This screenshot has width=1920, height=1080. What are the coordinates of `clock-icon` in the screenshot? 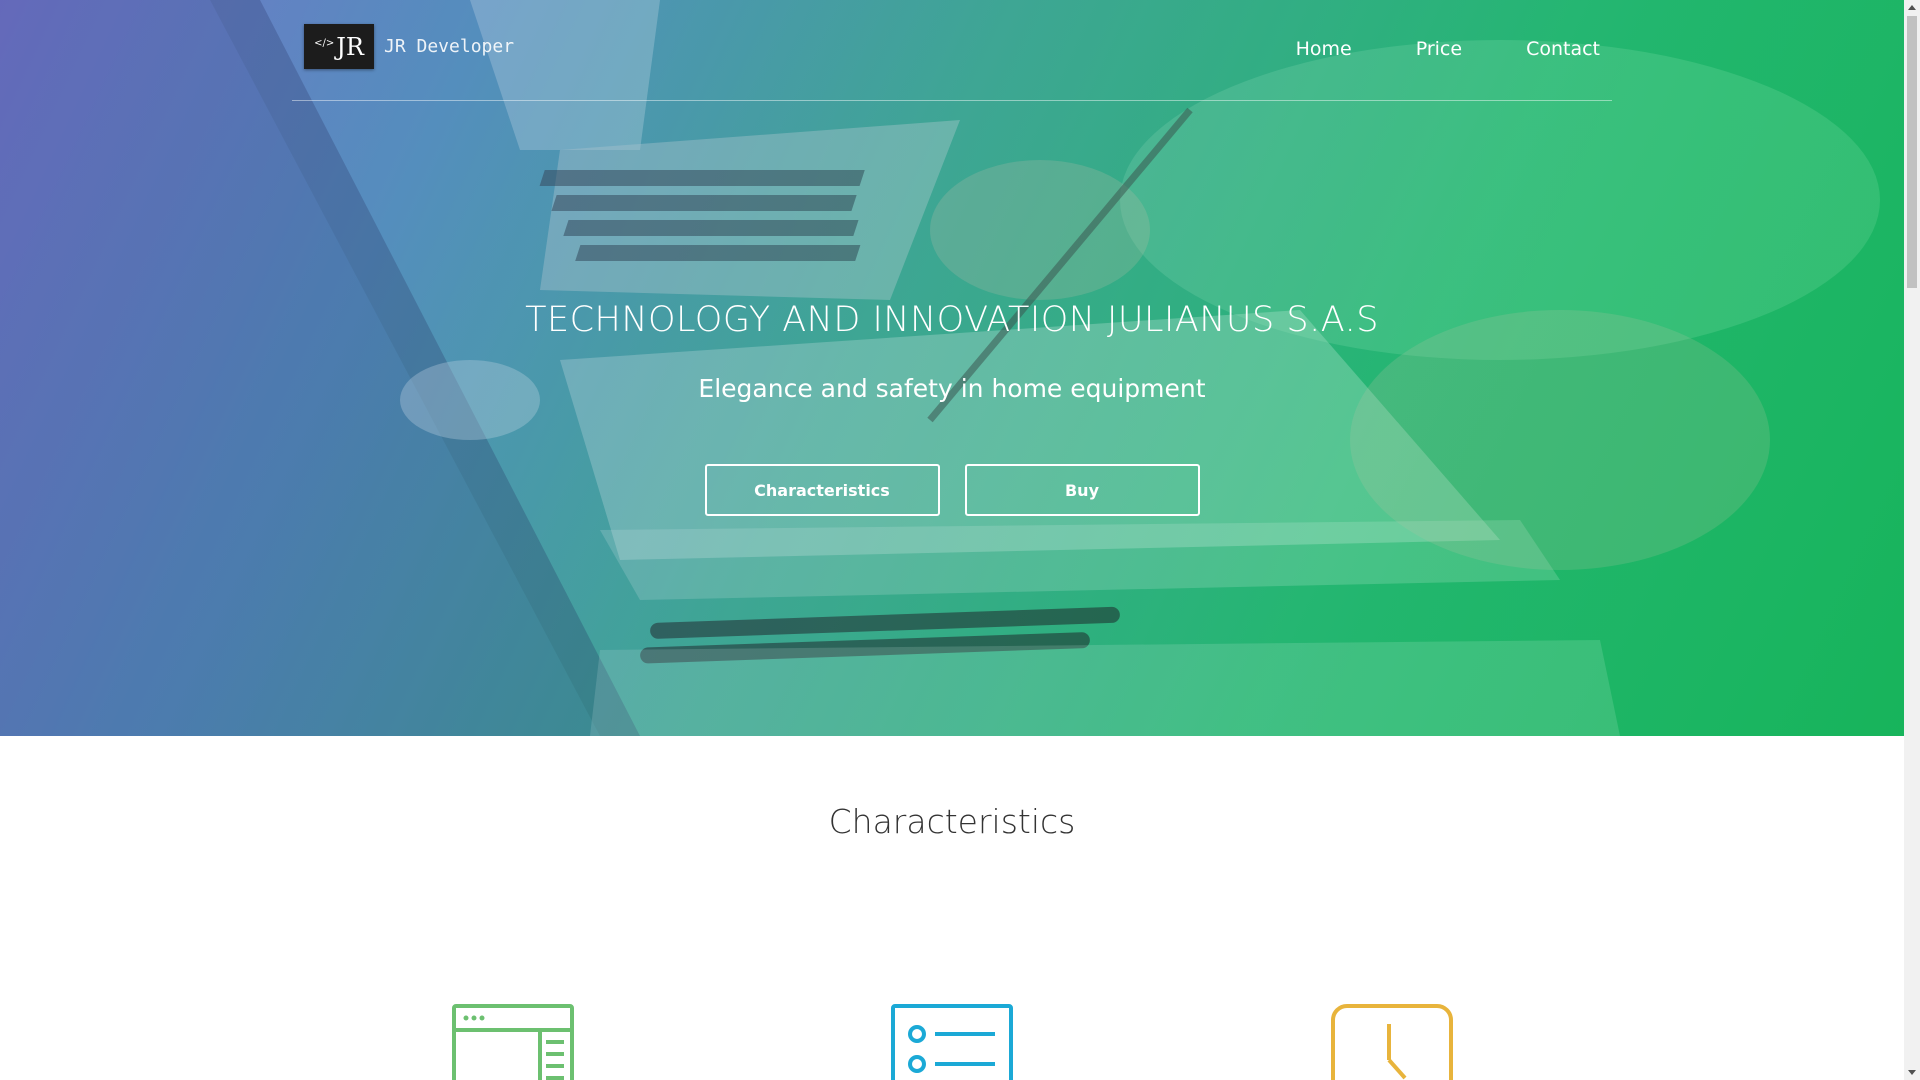 It's located at (1392, 1042).